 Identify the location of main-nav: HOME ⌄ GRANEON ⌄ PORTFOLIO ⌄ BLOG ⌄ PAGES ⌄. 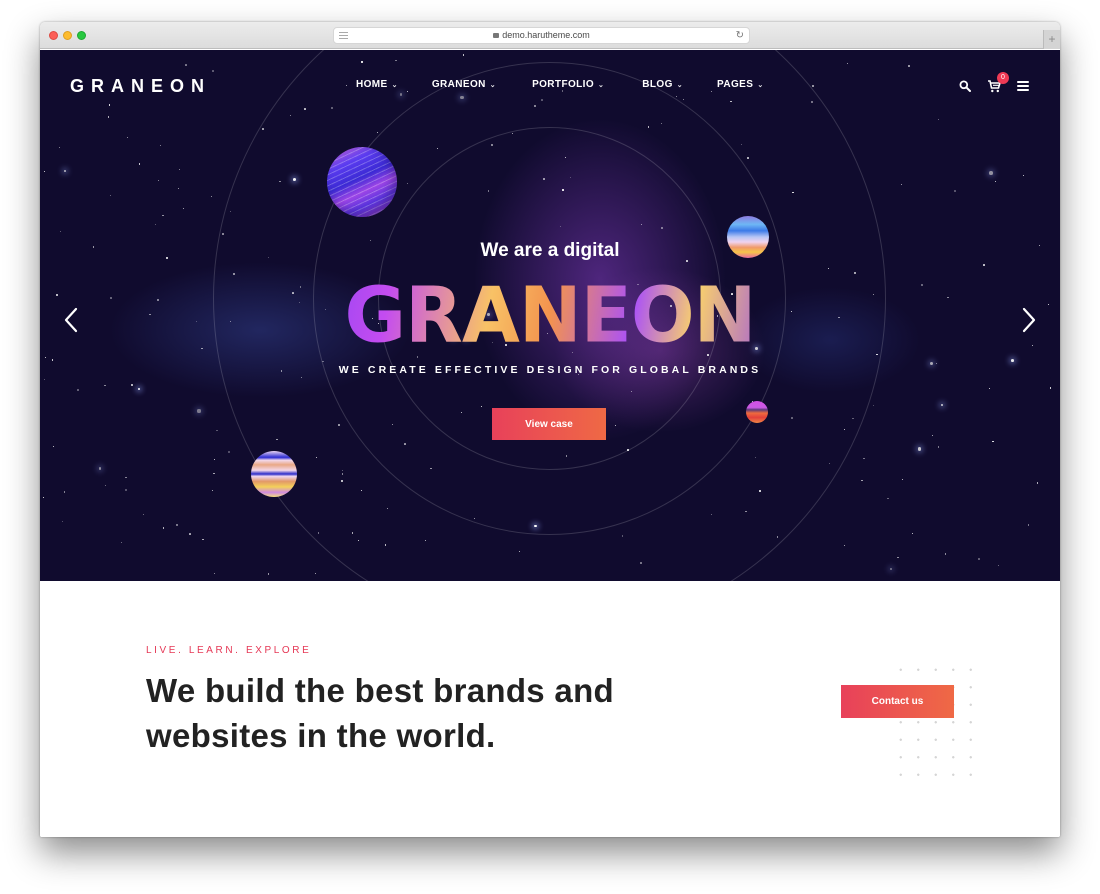
(577, 84).